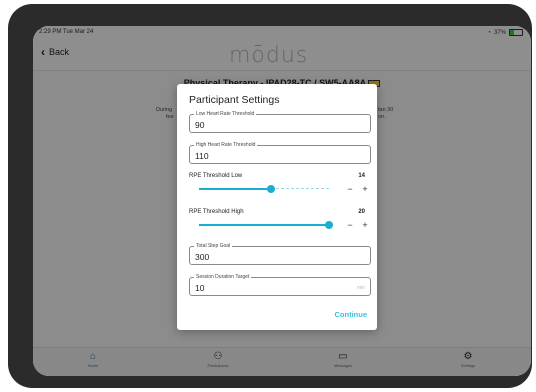 The image size is (536, 392). I want to click on rpe-high-track-fill, so click(264, 225).